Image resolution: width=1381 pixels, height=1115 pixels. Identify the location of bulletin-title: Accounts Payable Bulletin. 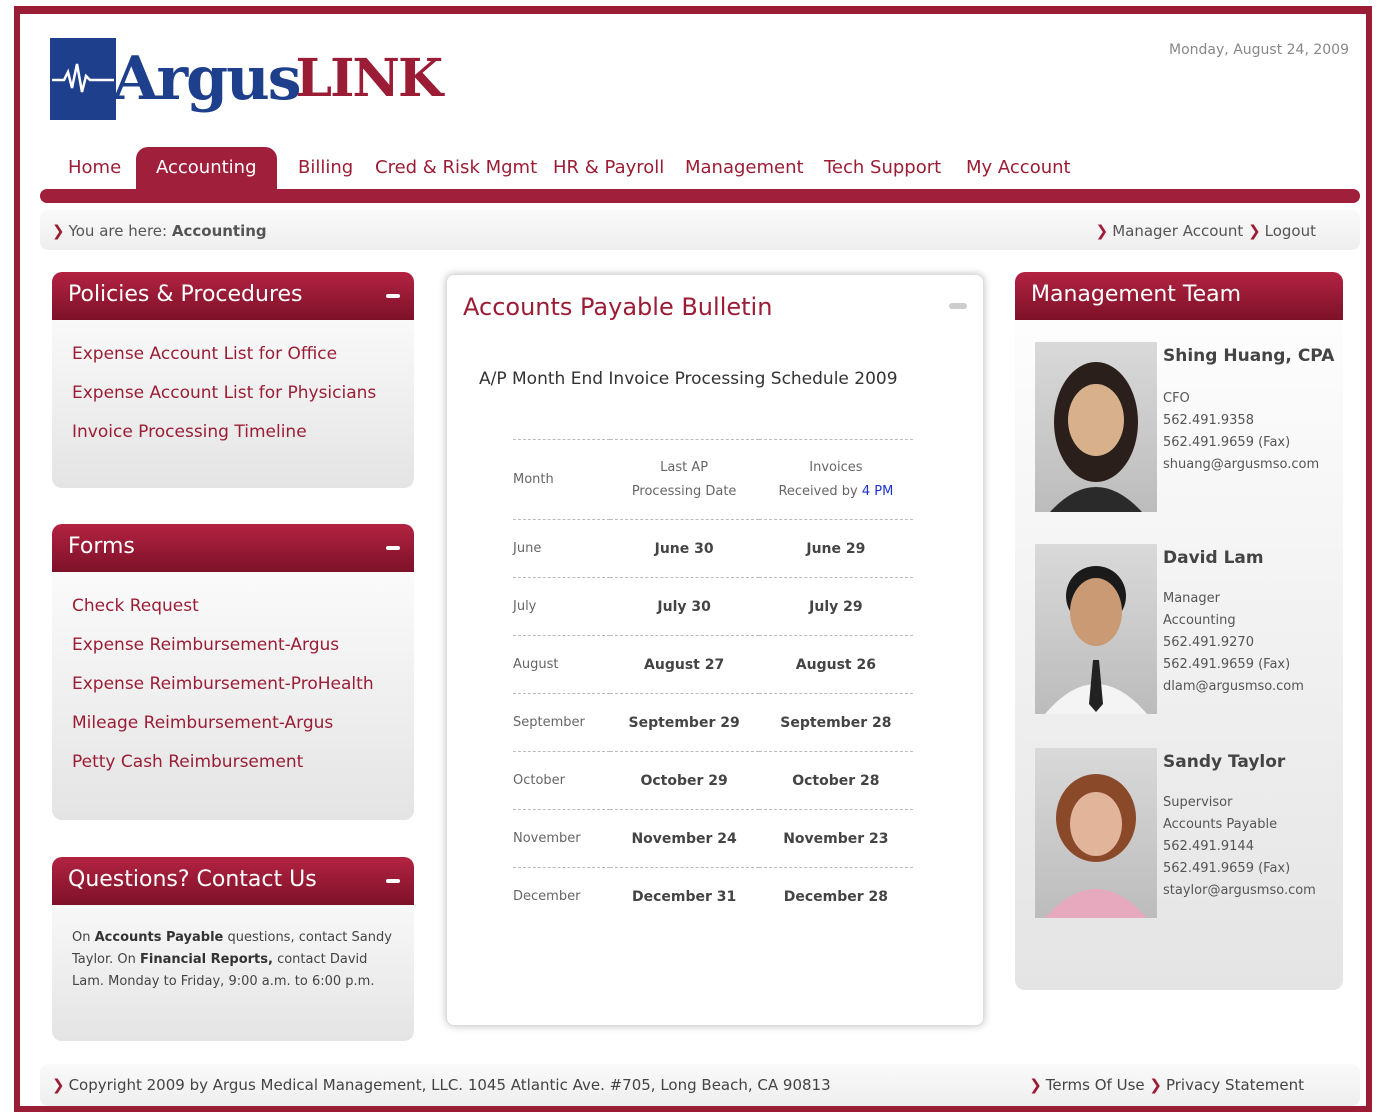
(618, 307).